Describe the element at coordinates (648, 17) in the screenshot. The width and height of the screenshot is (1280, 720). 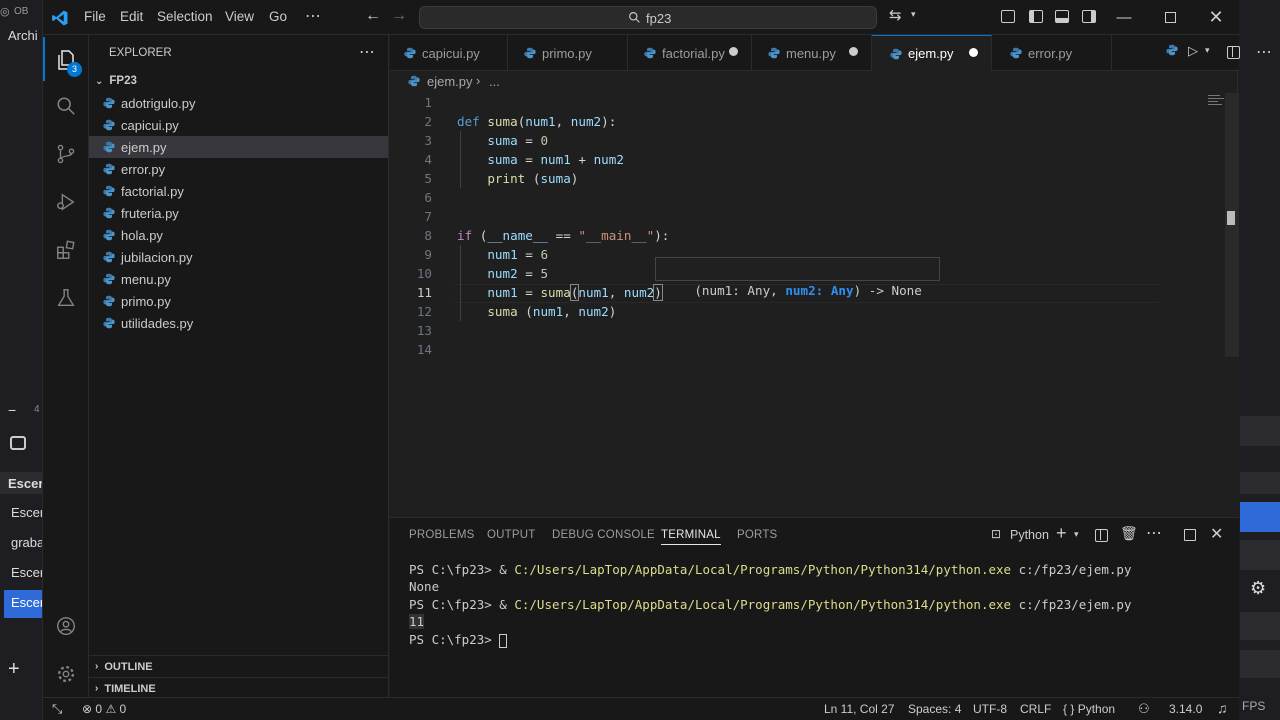
I see `command-center-search: fp23` at that location.